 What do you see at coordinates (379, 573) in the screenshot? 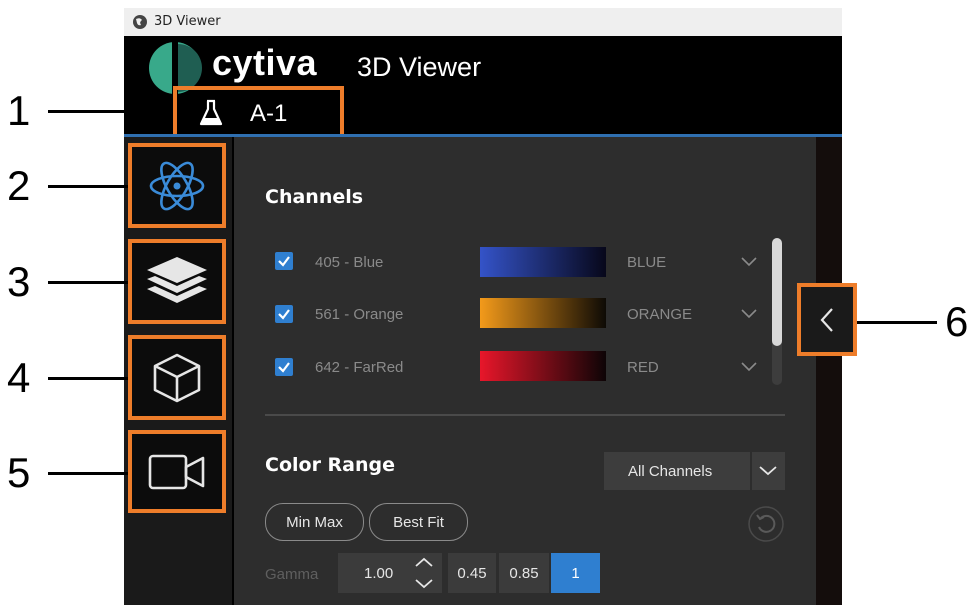
I see `gamma-value: 1.00` at bounding box center [379, 573].